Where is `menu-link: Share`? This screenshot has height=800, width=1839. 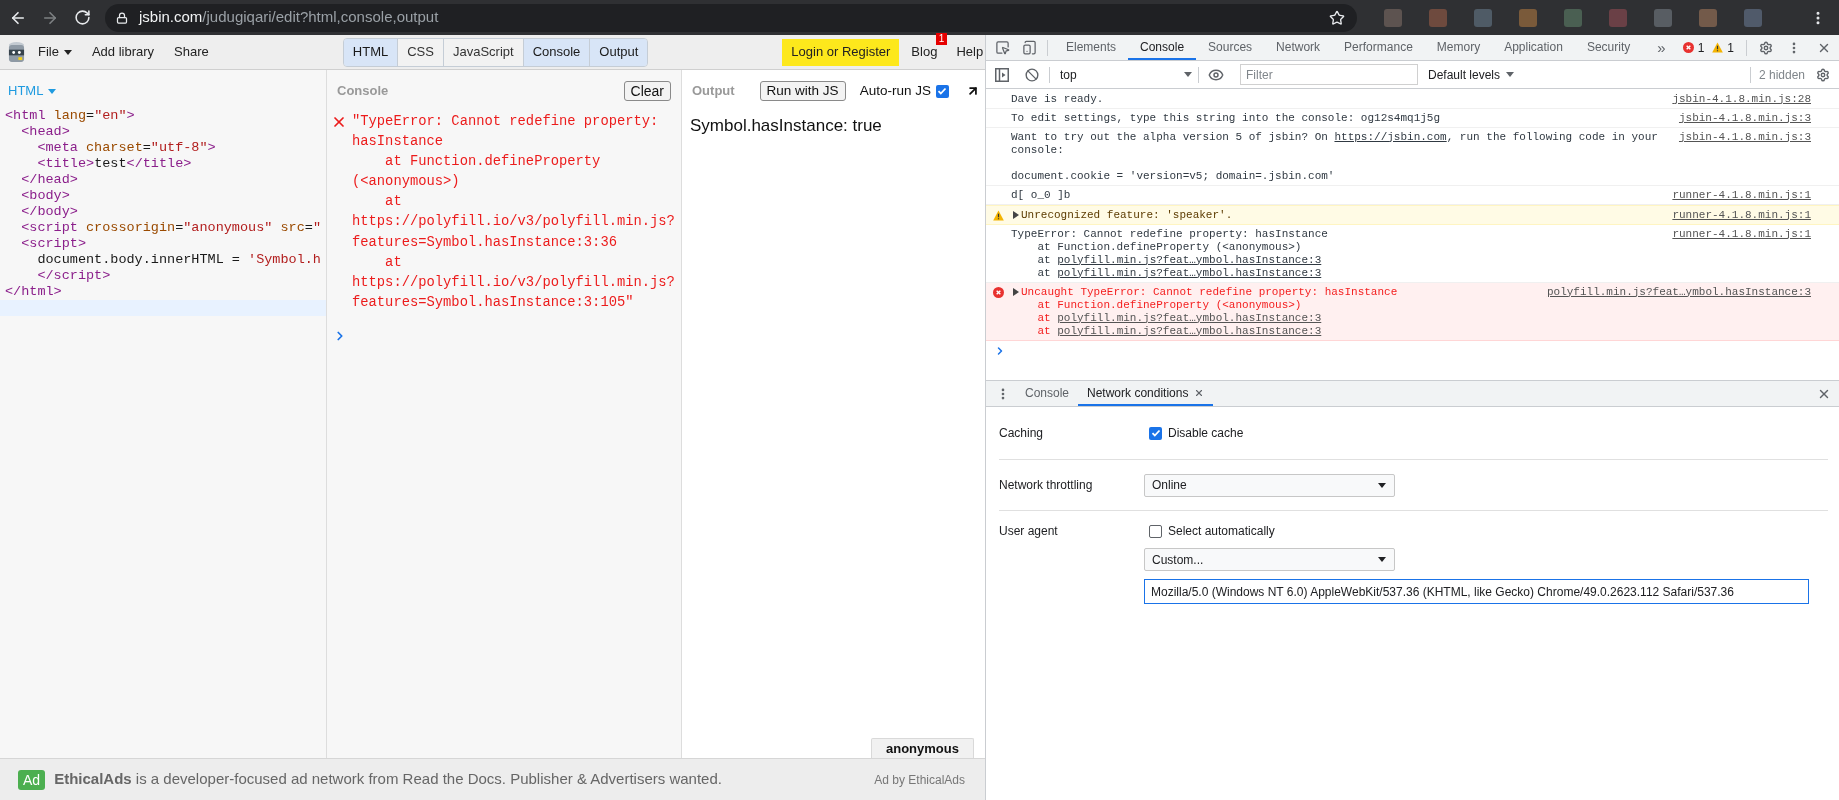 menu-link: Share is located at coordinates (191, 52).